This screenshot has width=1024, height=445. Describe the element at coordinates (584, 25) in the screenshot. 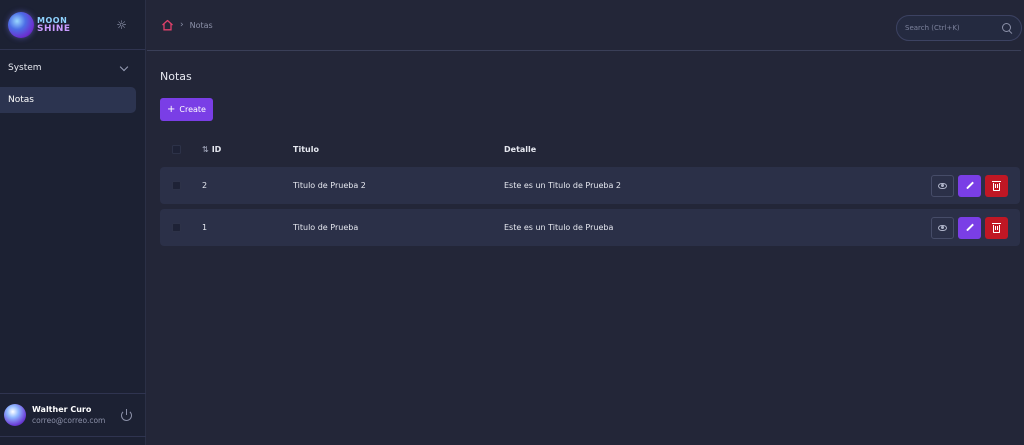

I see `topbar: › Notas` at that location.